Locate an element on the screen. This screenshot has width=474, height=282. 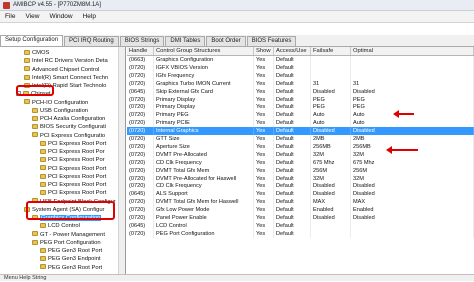
tree-item: USB Configuration is located at coordinates (60, 111).